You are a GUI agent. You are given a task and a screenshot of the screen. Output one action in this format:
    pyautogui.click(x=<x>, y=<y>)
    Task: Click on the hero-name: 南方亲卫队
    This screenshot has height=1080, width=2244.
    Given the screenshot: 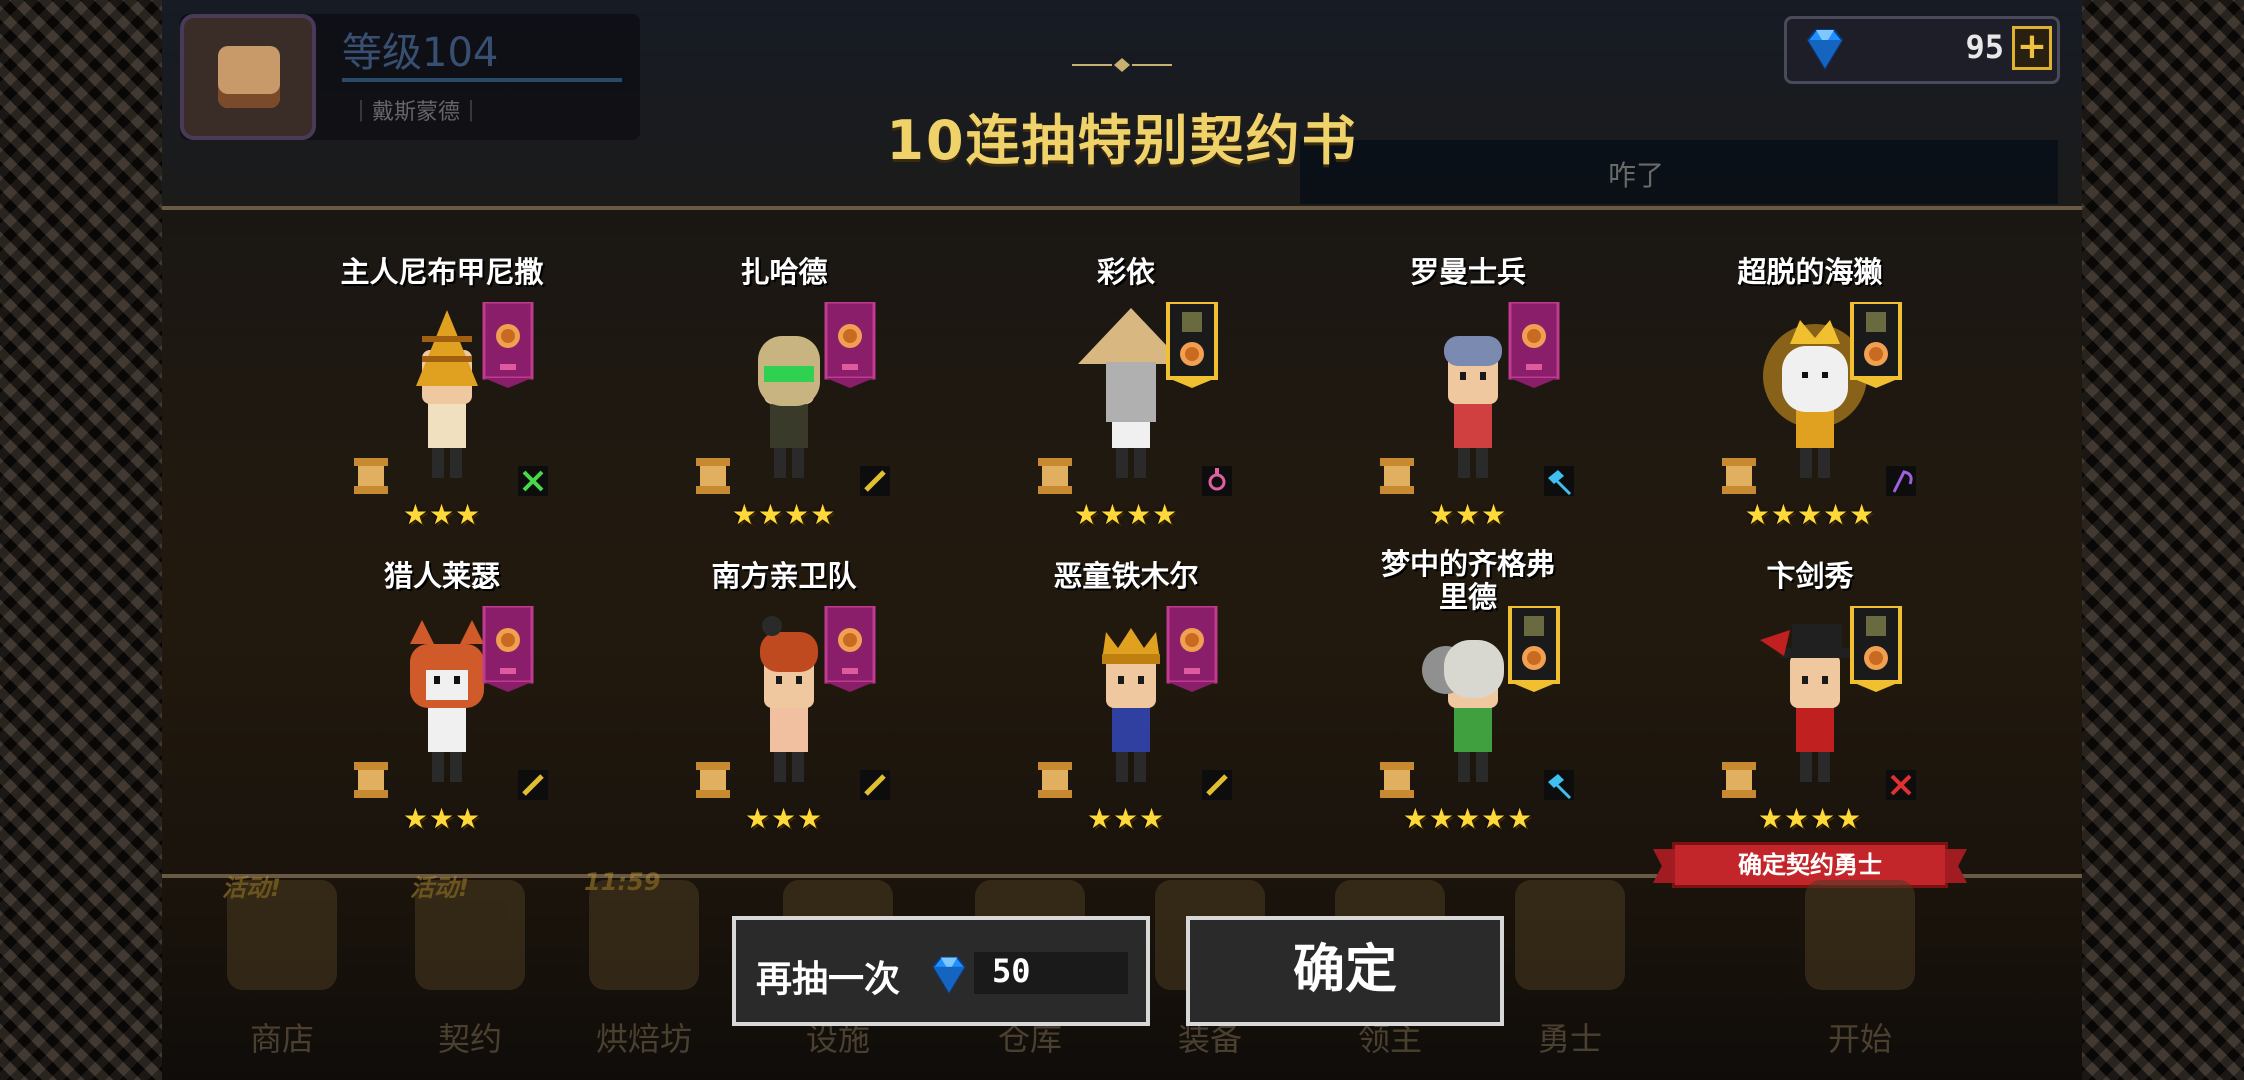 What is the action you would take?
    pyautogui.click(x=784, y=576)
    